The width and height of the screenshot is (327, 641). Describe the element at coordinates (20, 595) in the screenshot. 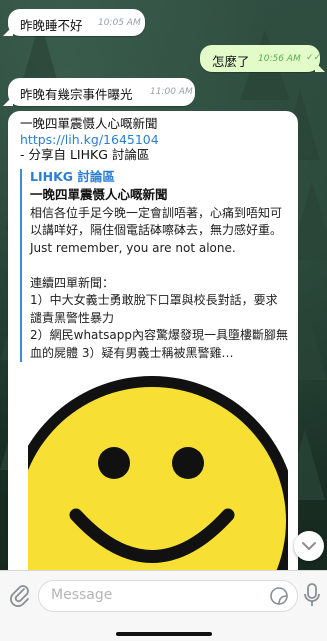

I see `paperclip-icon` at that location.